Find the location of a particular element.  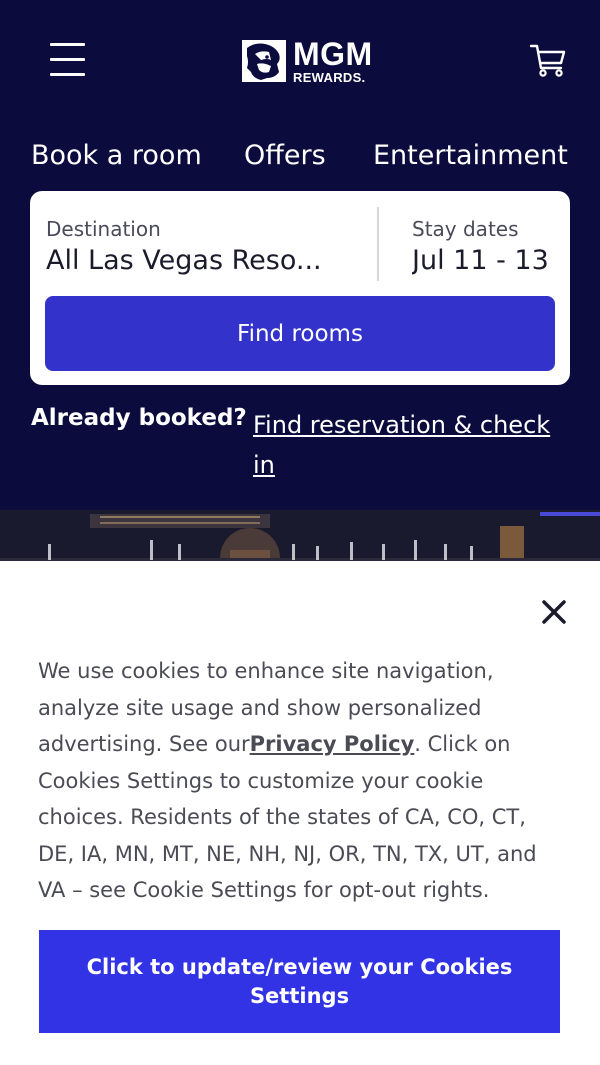

close-icon is located at coordinates (554, 612).